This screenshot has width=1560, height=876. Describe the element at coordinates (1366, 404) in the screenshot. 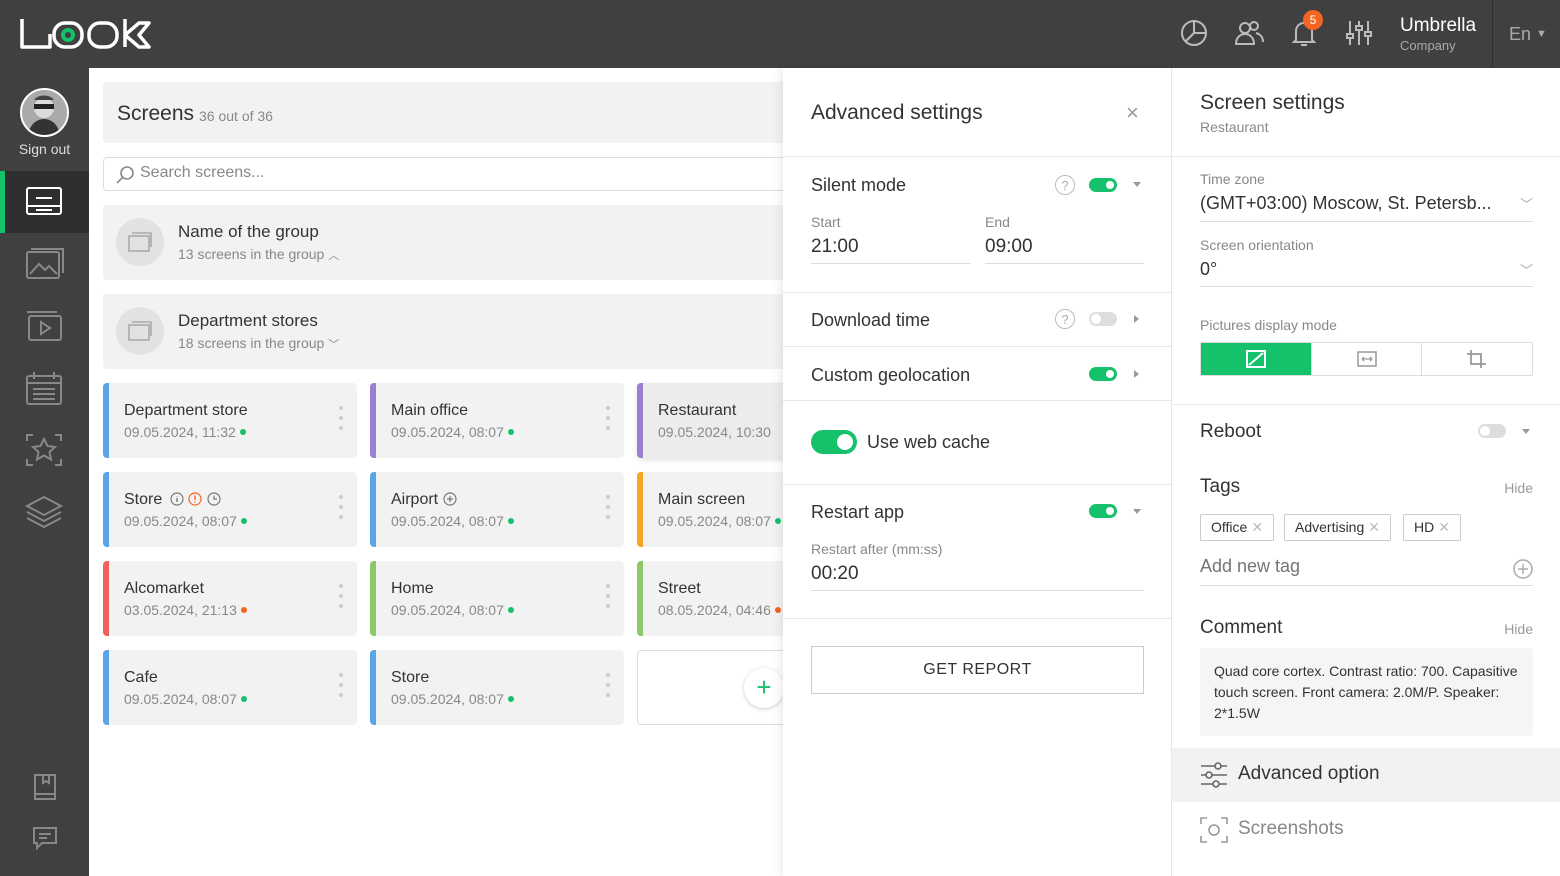

I see `divider` at that location.